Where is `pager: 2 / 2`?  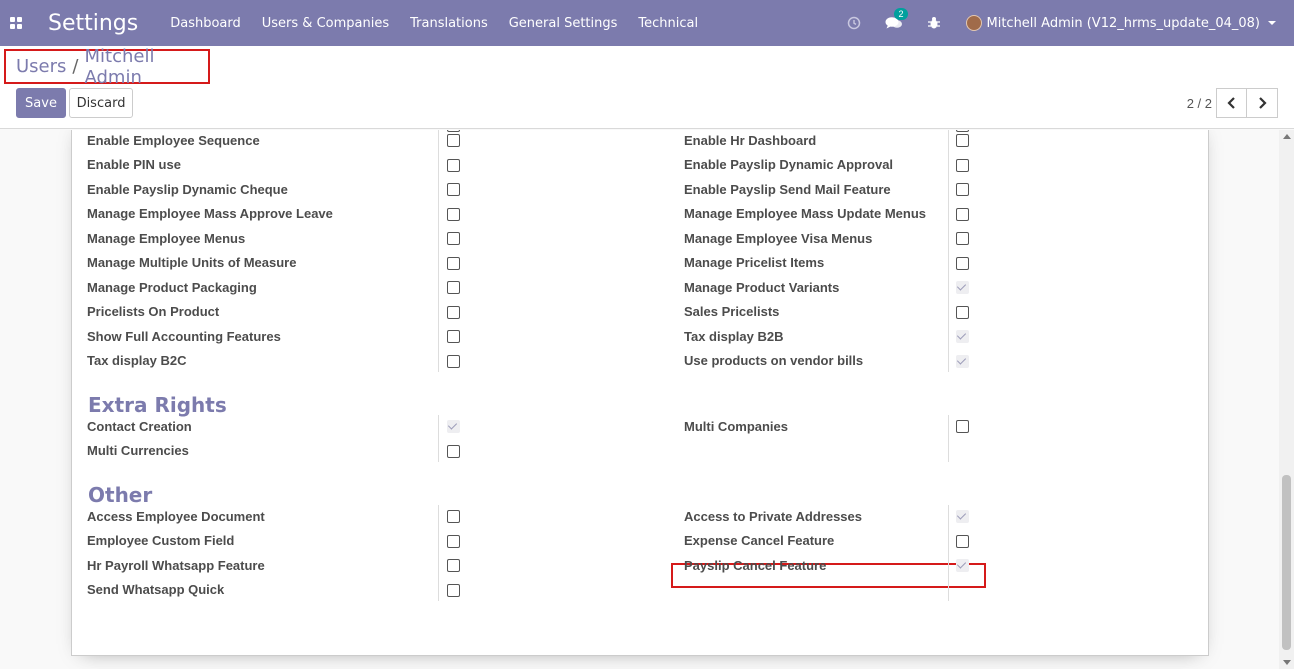
pager: 2 / 2 is located at coordinates (1232, 103).